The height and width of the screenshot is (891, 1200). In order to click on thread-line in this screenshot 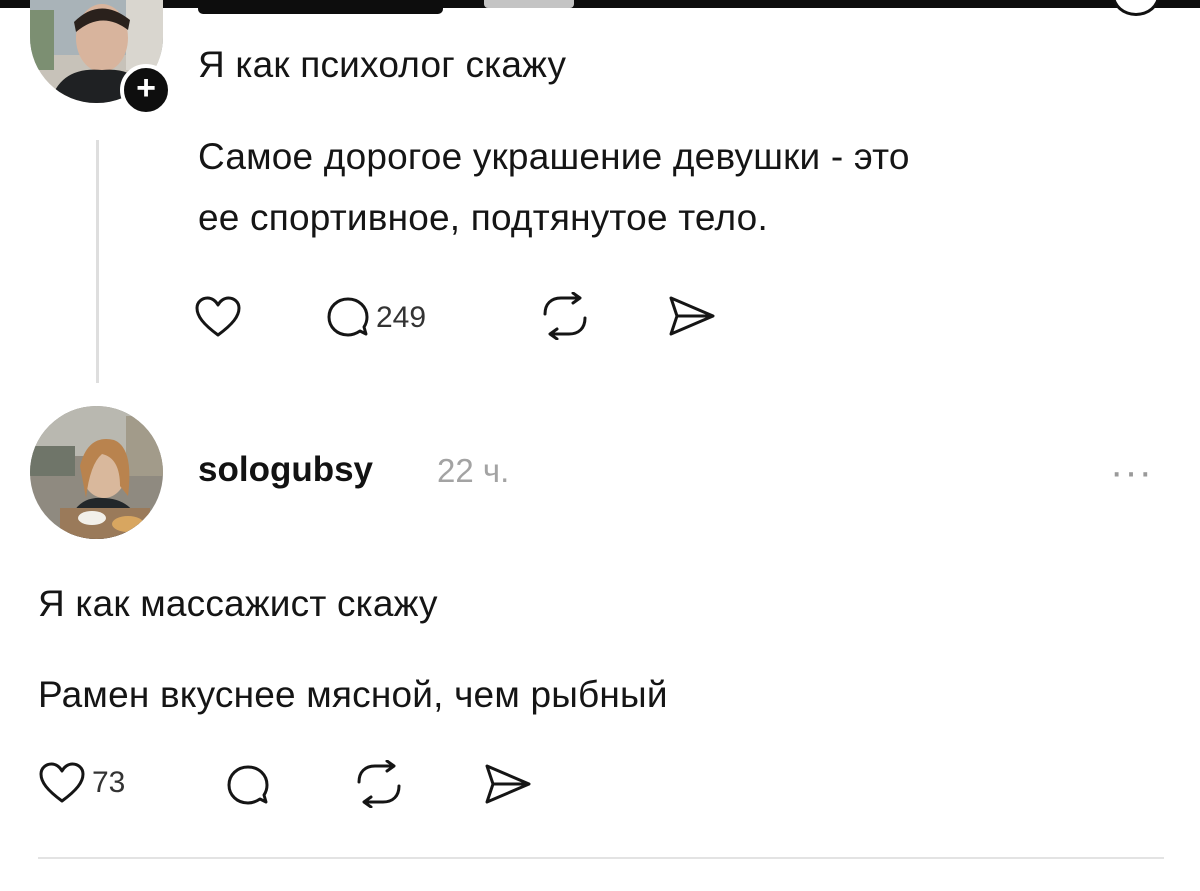, I will do `click(97, 261)`.